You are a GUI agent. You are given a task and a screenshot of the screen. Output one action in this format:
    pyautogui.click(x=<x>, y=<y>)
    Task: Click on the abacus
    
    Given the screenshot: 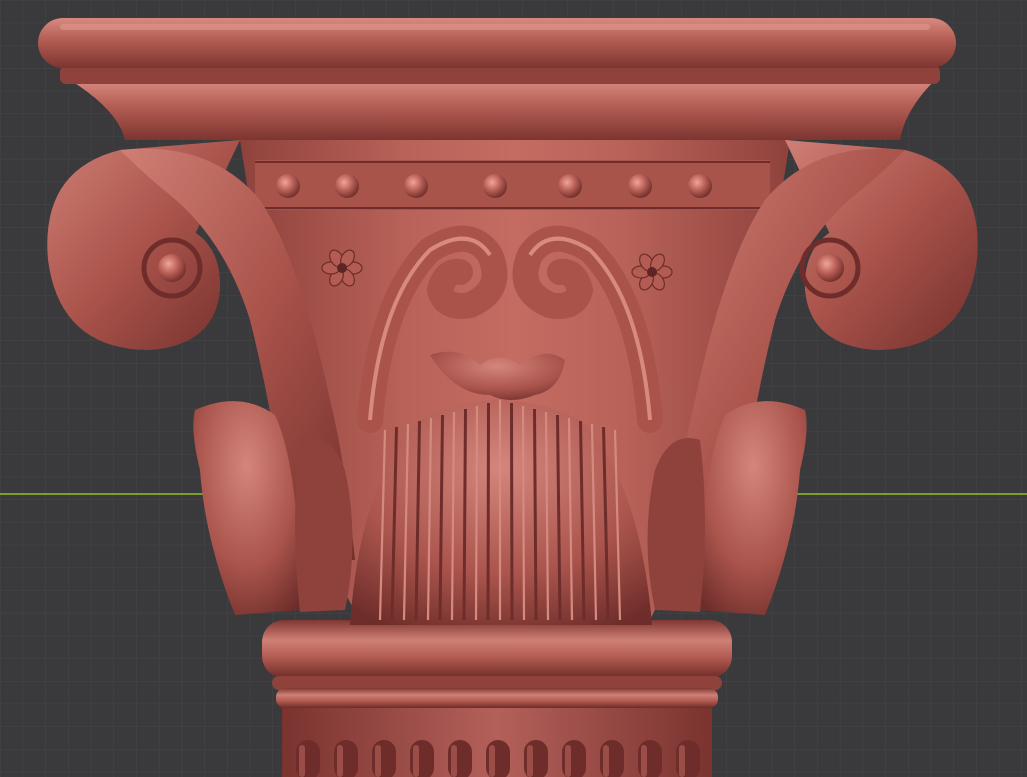 What is the action you would take?
    pyautogui.click(x=497, y=79)
    